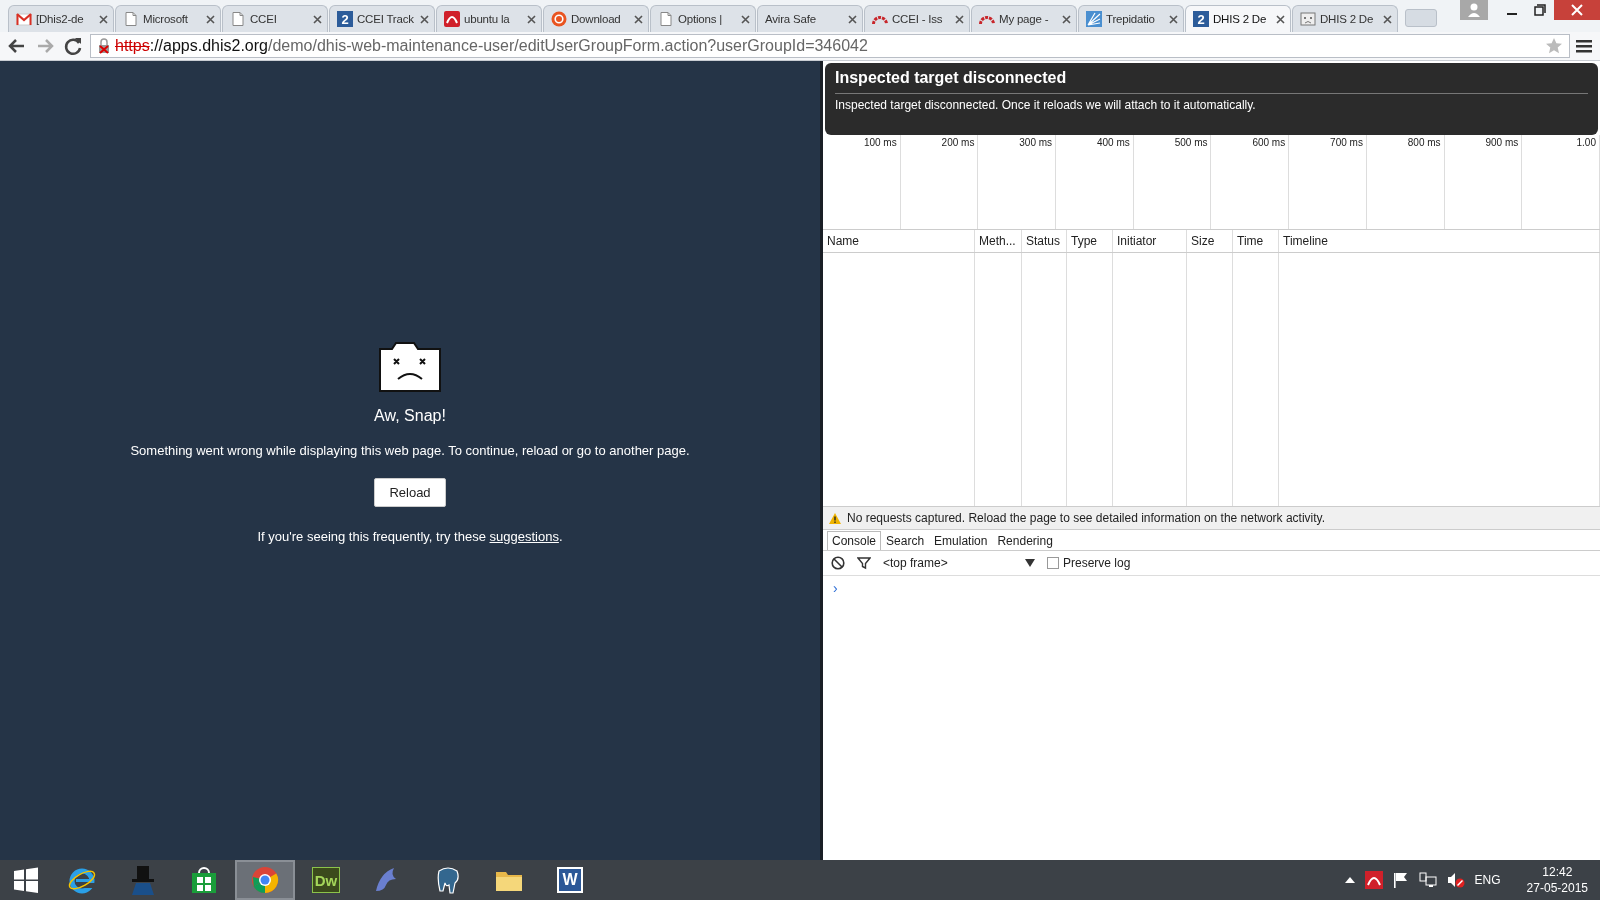 The image size is (1600, 900). I want to click on filter-icon, so click(864, 563).